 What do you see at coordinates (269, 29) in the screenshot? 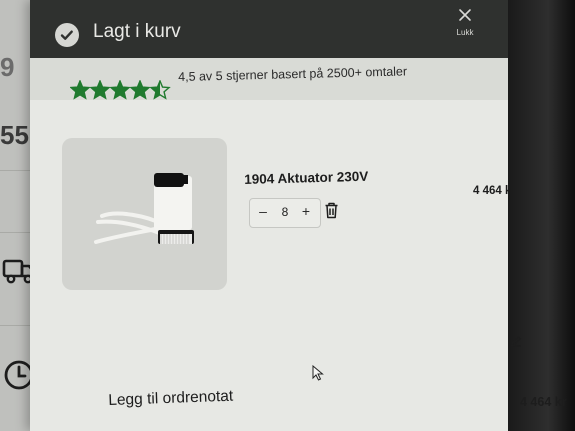
I see `drawer-header: Lagt i kurv Lukk` at bounding box center [269, 29].